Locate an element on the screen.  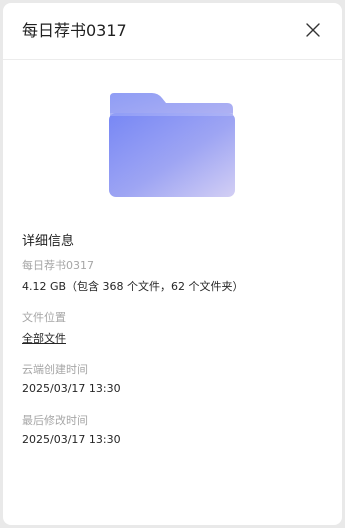
modified-label: 最后修改时间 is located at coordinates (55, 420).